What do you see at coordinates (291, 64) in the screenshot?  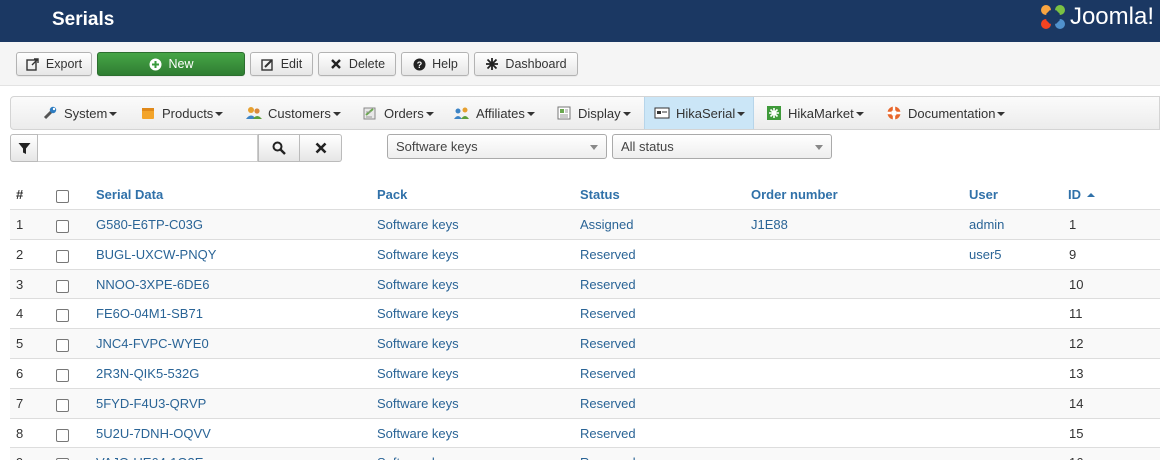 I see `edit-label: Edit` at bounding box center [291, 64].